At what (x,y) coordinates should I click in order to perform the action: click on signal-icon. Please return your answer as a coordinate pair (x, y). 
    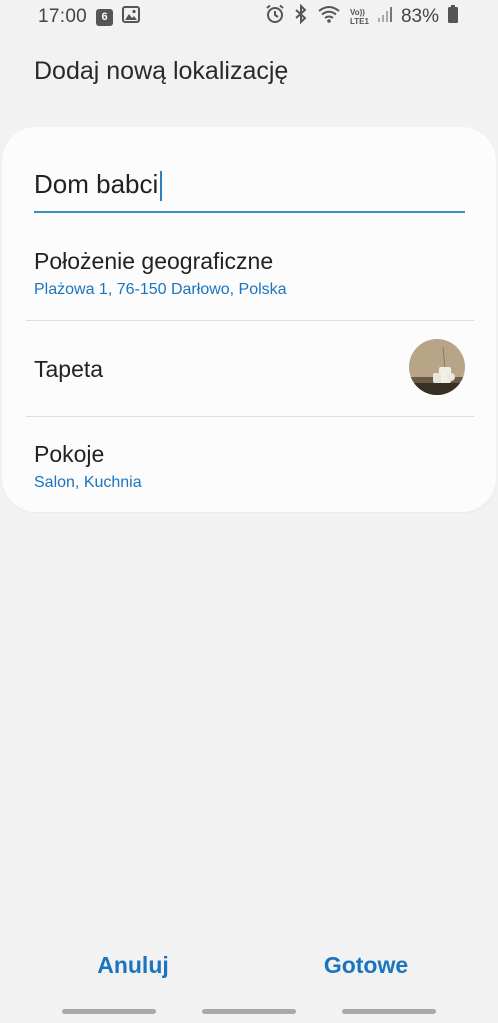
    Looking at the image, I should click on (384, 17).